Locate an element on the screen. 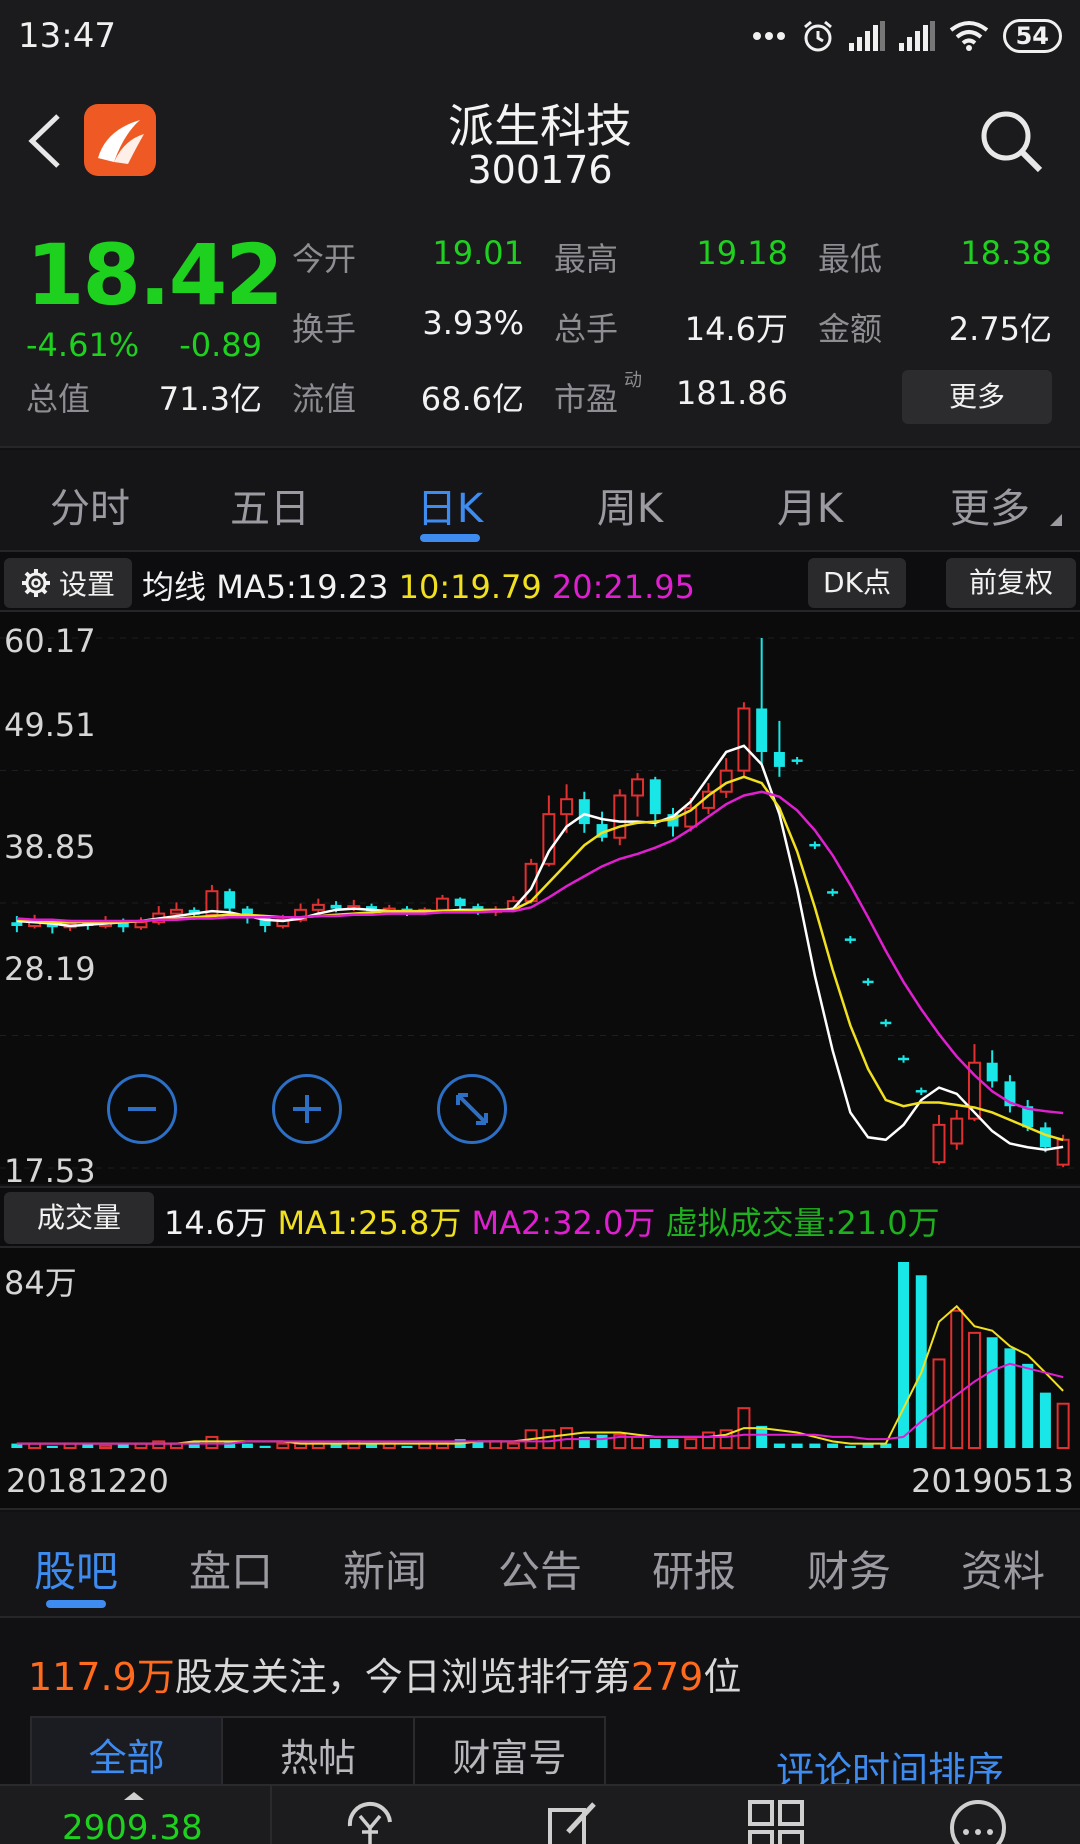  market-cap-value: 71.3亿 is located at coordinates (210, 399).